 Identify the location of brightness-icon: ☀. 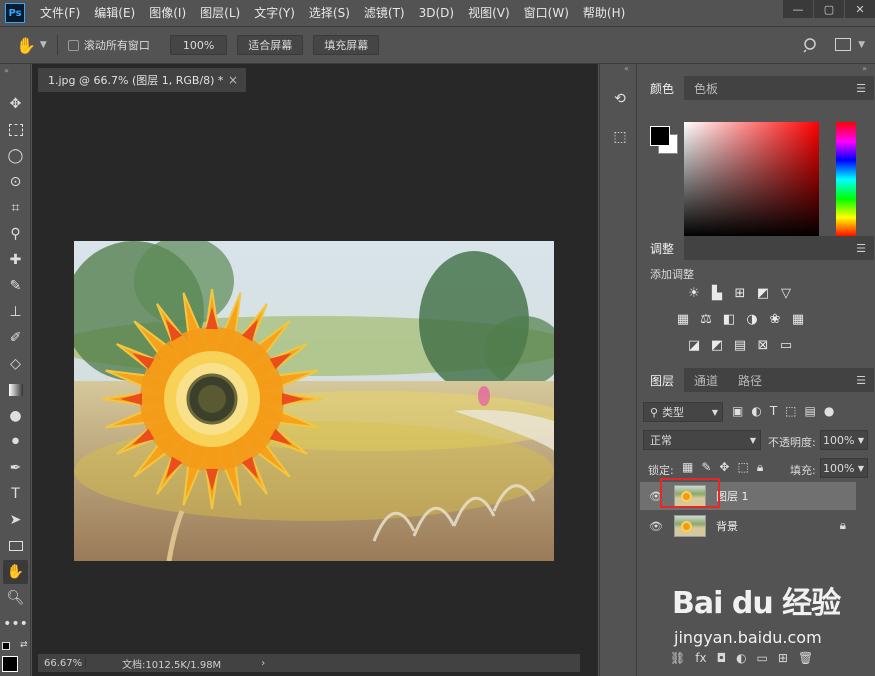
(694, 293).